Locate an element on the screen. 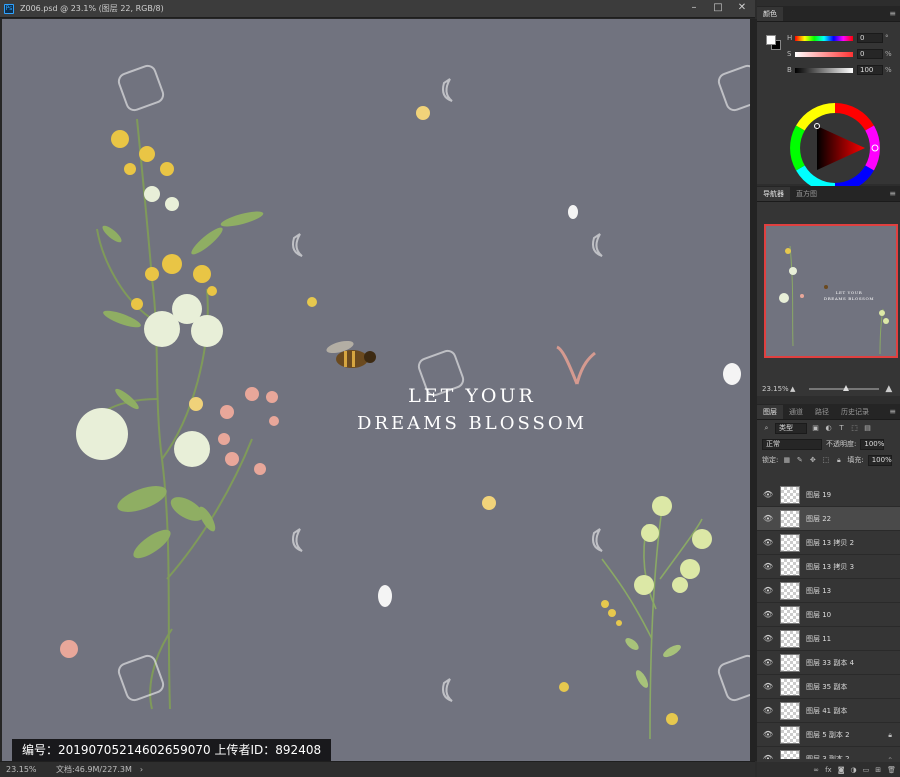  tab-histogram: 直方图 is located at coordinates (806, 194).